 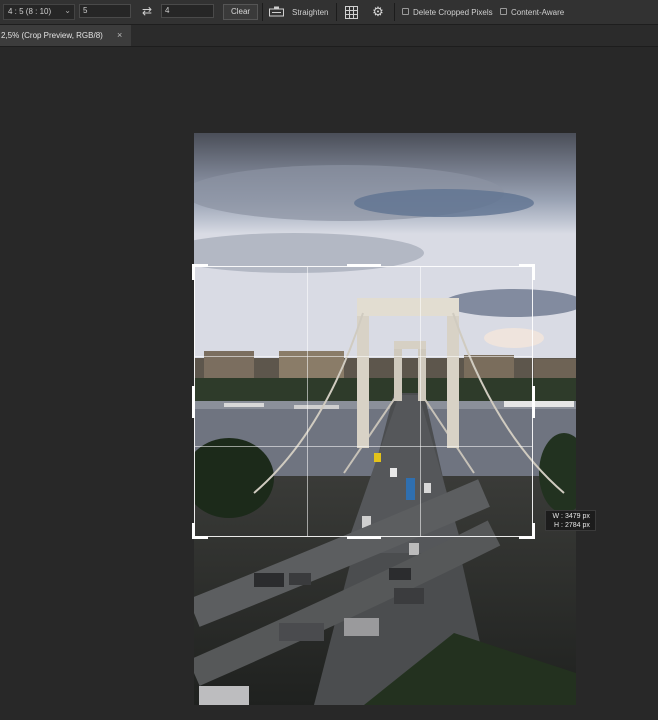 I want to click on straighten-button: Straighten, so click(x=310, y=12).